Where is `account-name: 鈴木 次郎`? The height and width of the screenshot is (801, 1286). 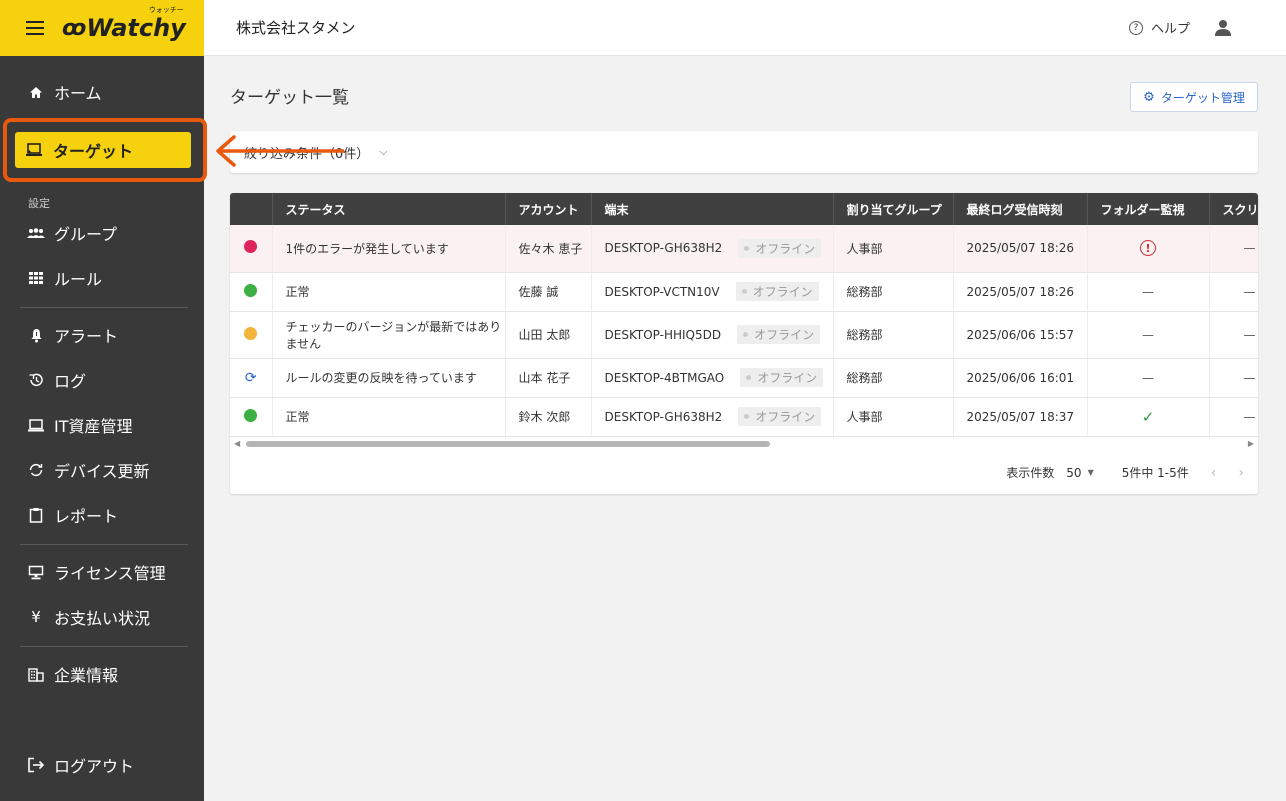
account-name: 鈴木 次郎 is located at coordinates (548, 417).